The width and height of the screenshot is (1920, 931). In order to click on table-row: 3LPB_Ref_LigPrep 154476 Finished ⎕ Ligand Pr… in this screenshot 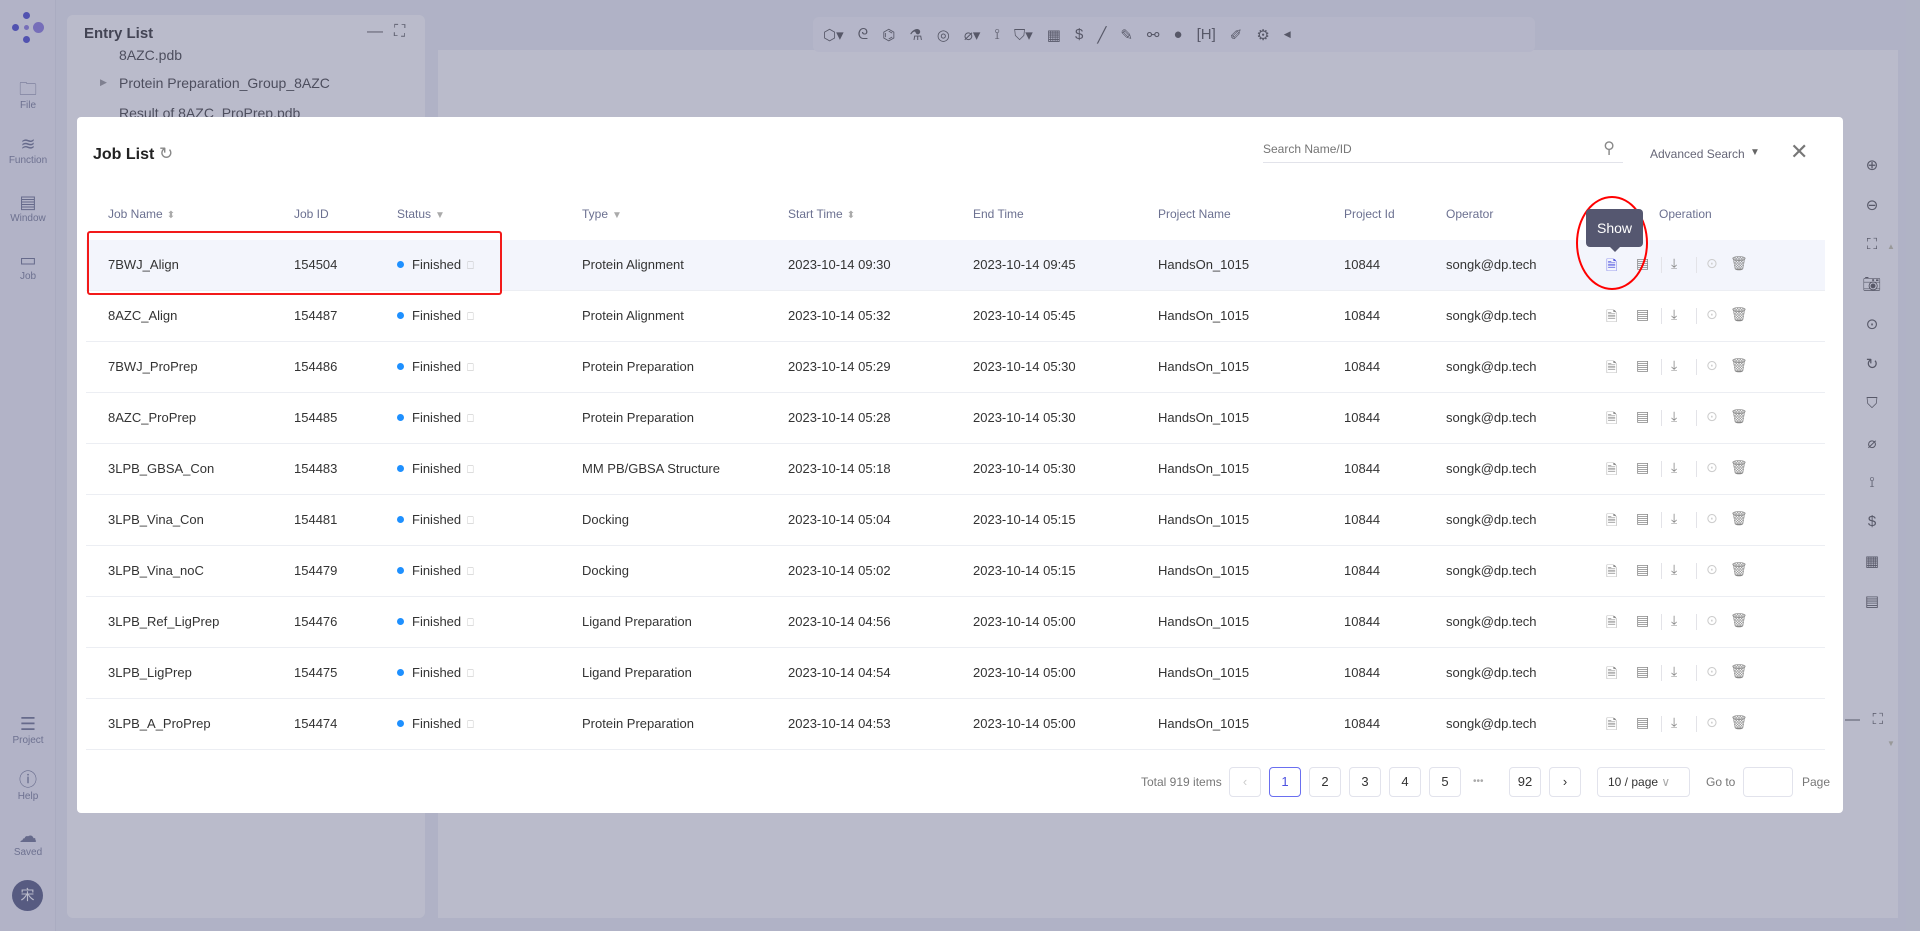, I will do `click(955, 622)`.